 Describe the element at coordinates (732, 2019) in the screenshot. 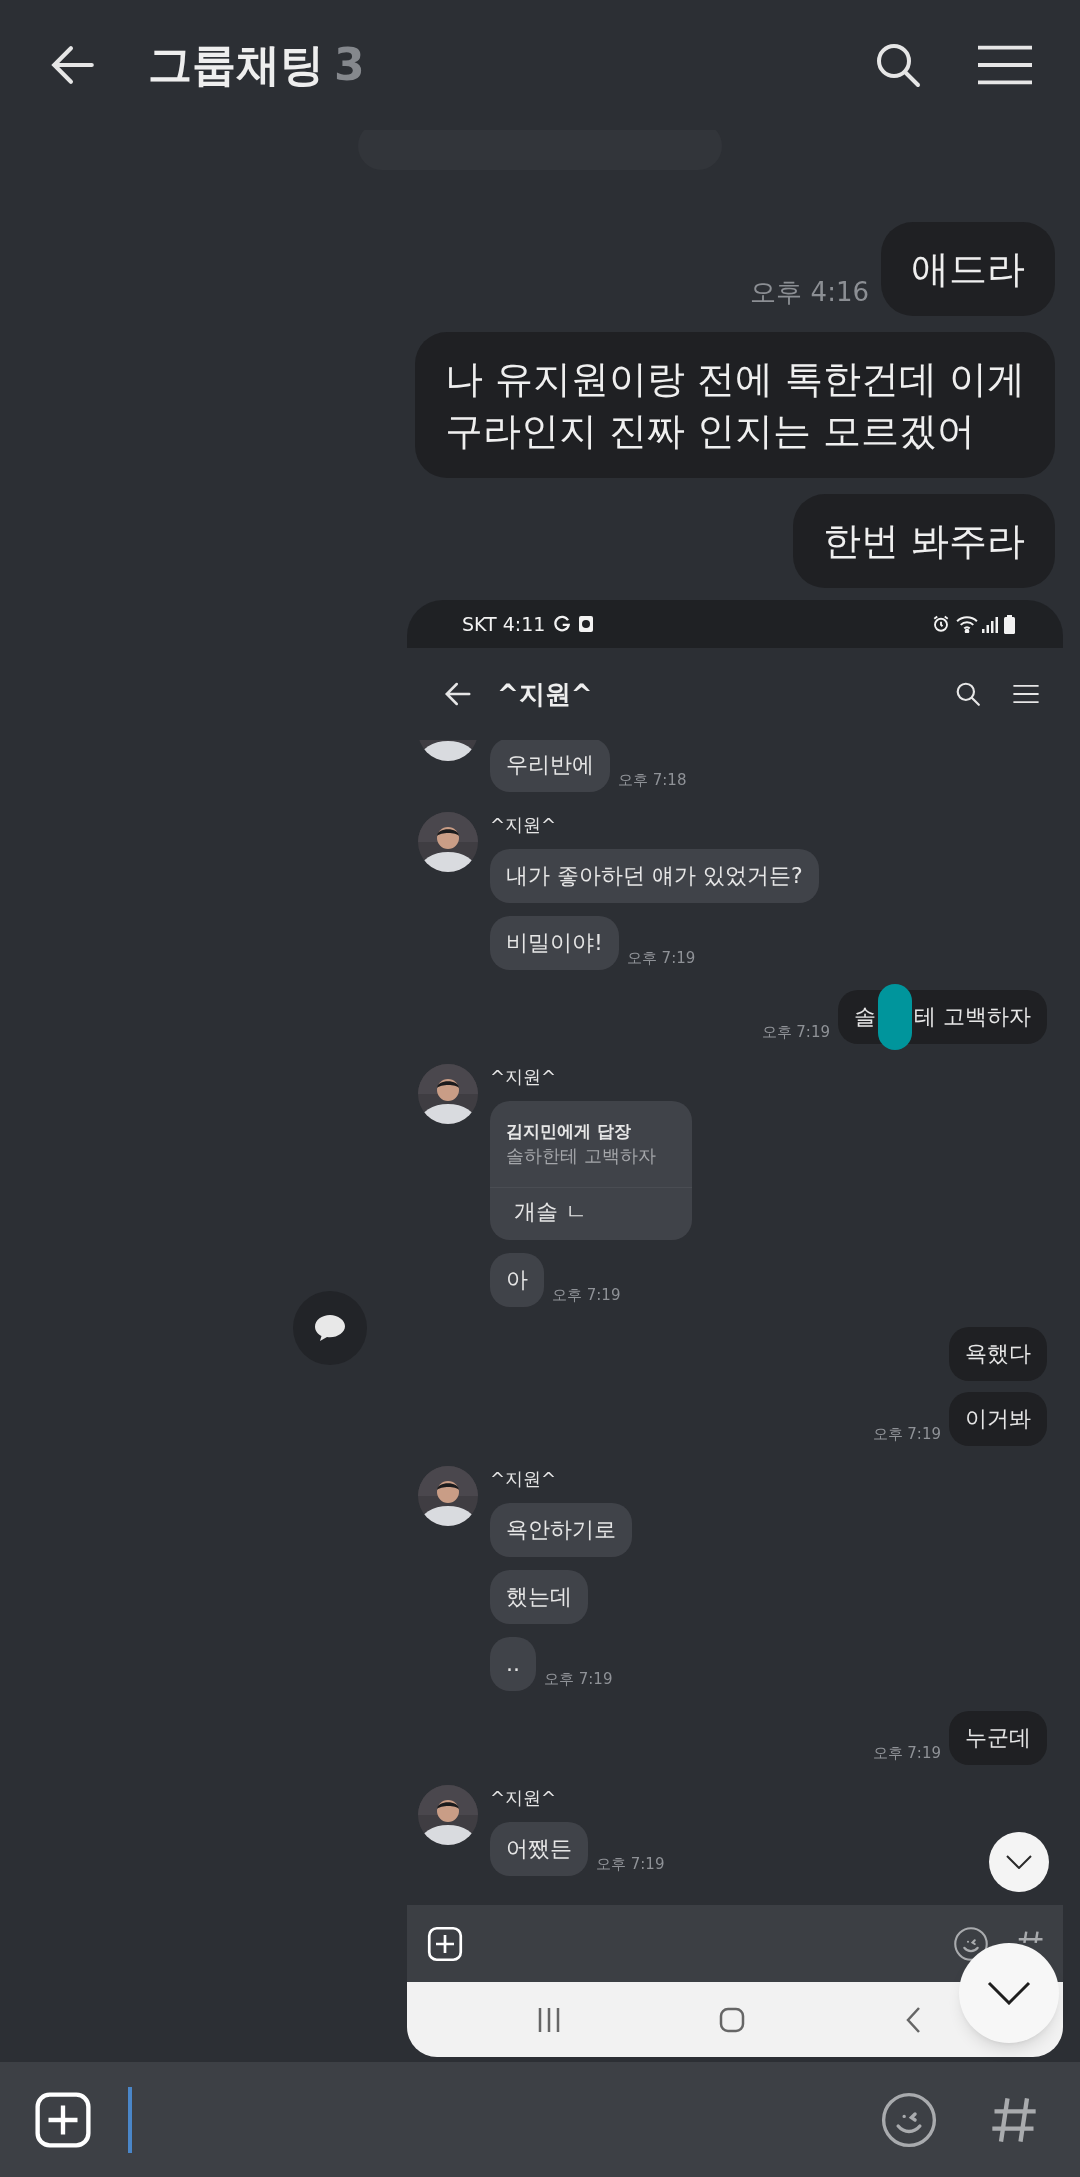

I see `home-icon` at that location.